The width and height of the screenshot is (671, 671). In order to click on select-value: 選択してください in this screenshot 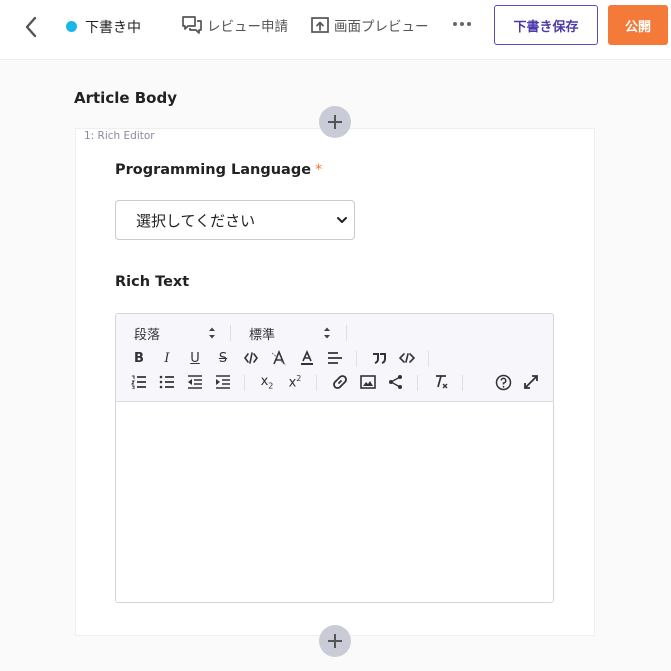, I will do `click(196, 220)`.